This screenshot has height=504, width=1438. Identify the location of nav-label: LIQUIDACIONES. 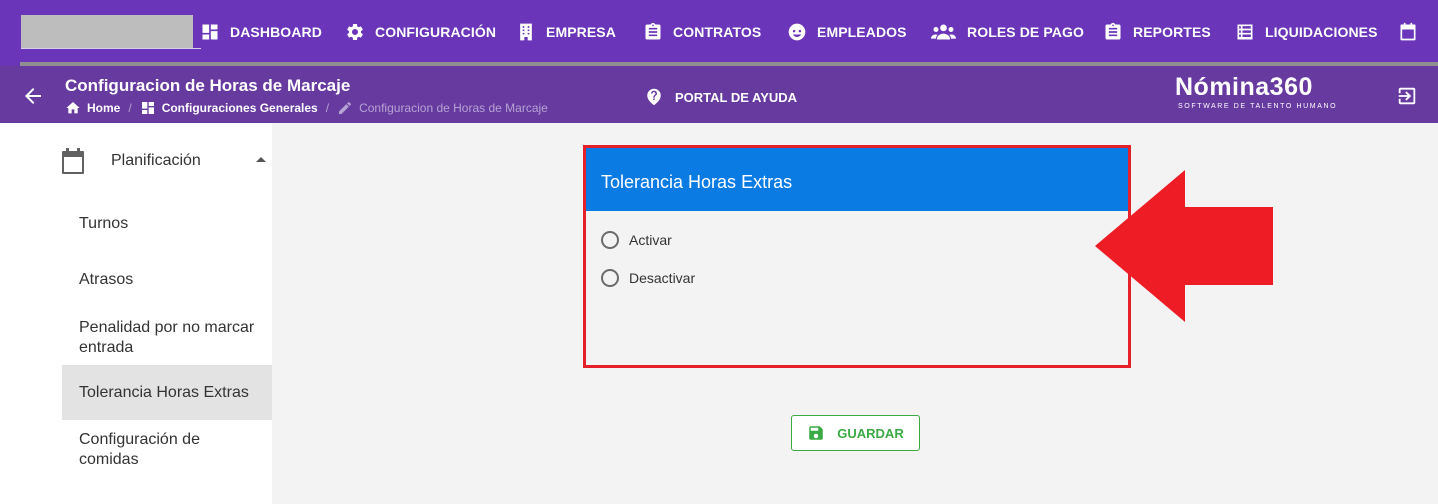
(1321, 32).